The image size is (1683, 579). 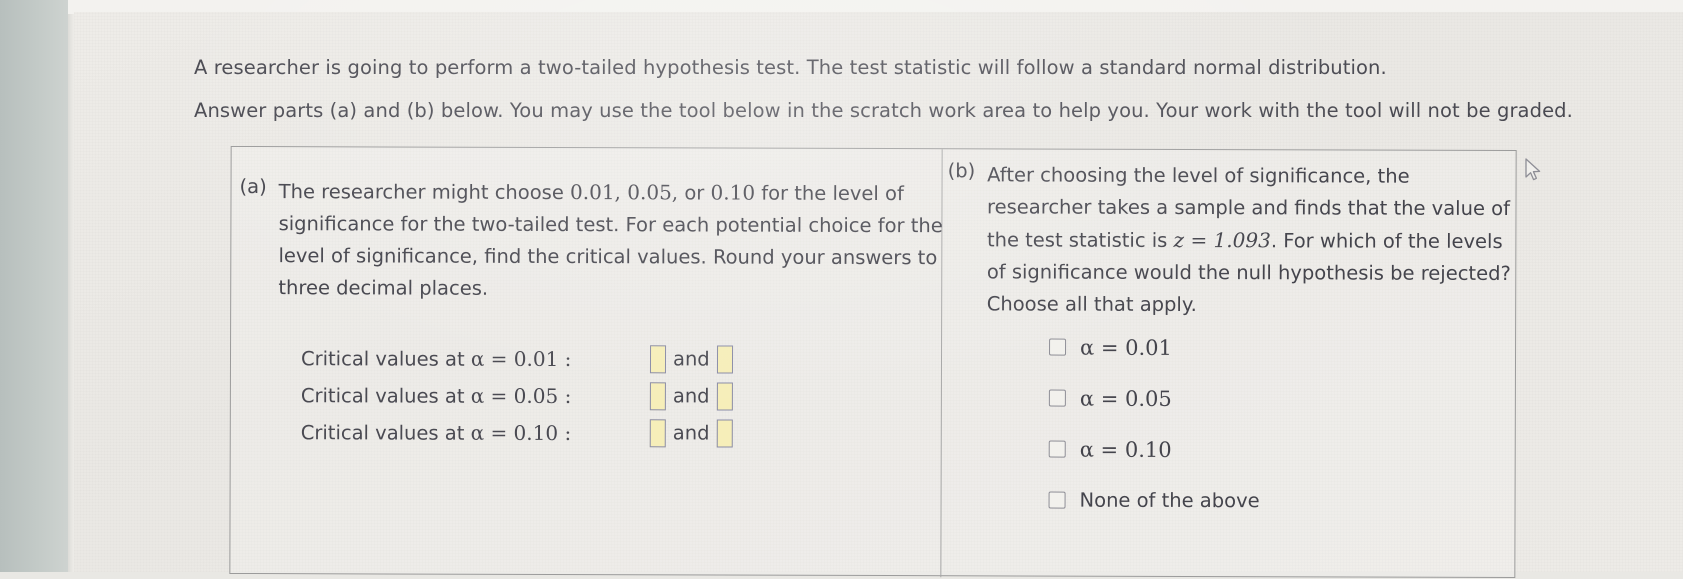 I want to click on choice-label-alpha-005: α = 0.05, so click(x=1125, y=398).